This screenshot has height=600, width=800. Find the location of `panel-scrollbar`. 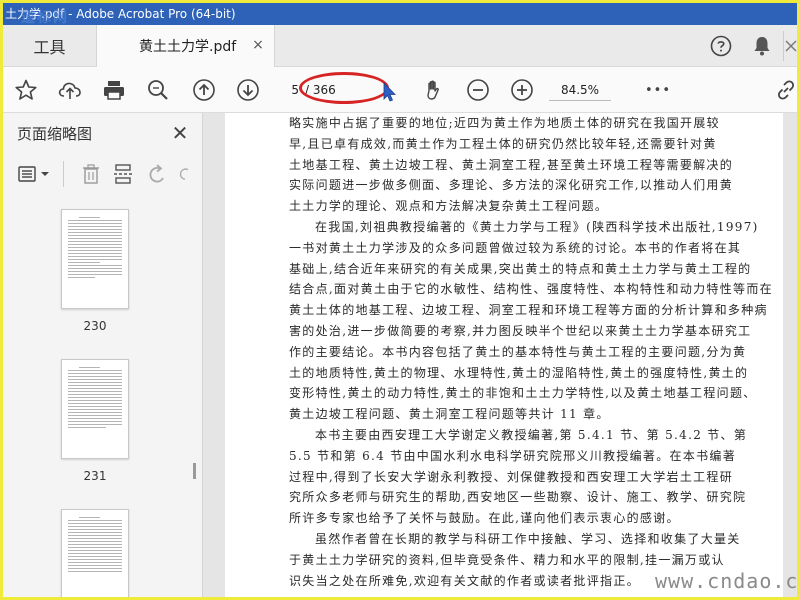

panel-scrollbar is located at coordinates (194, 471).